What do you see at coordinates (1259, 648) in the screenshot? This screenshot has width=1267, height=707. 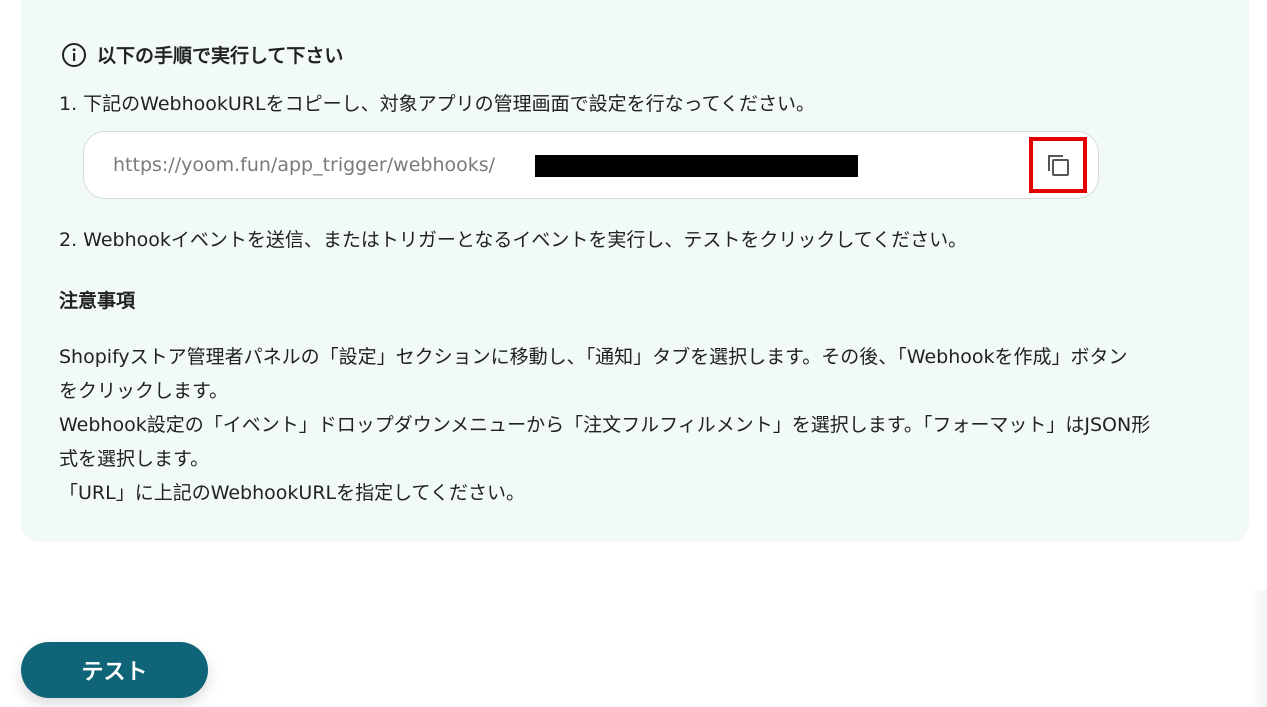 I see `edge-shadow` at bounding box center [1259, 648].